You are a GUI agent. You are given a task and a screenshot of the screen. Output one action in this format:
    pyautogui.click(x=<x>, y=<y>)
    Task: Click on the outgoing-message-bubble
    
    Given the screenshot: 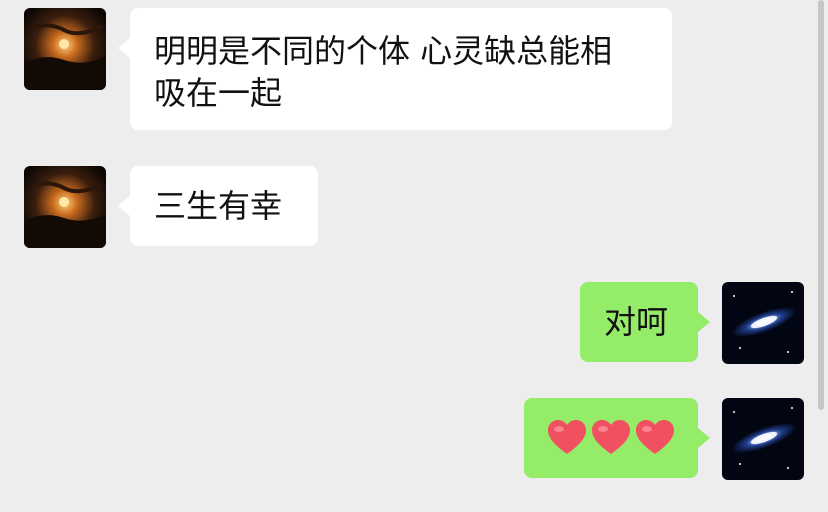 What is the action you would take?
    pyautogui.click(x=617, y=438)
    